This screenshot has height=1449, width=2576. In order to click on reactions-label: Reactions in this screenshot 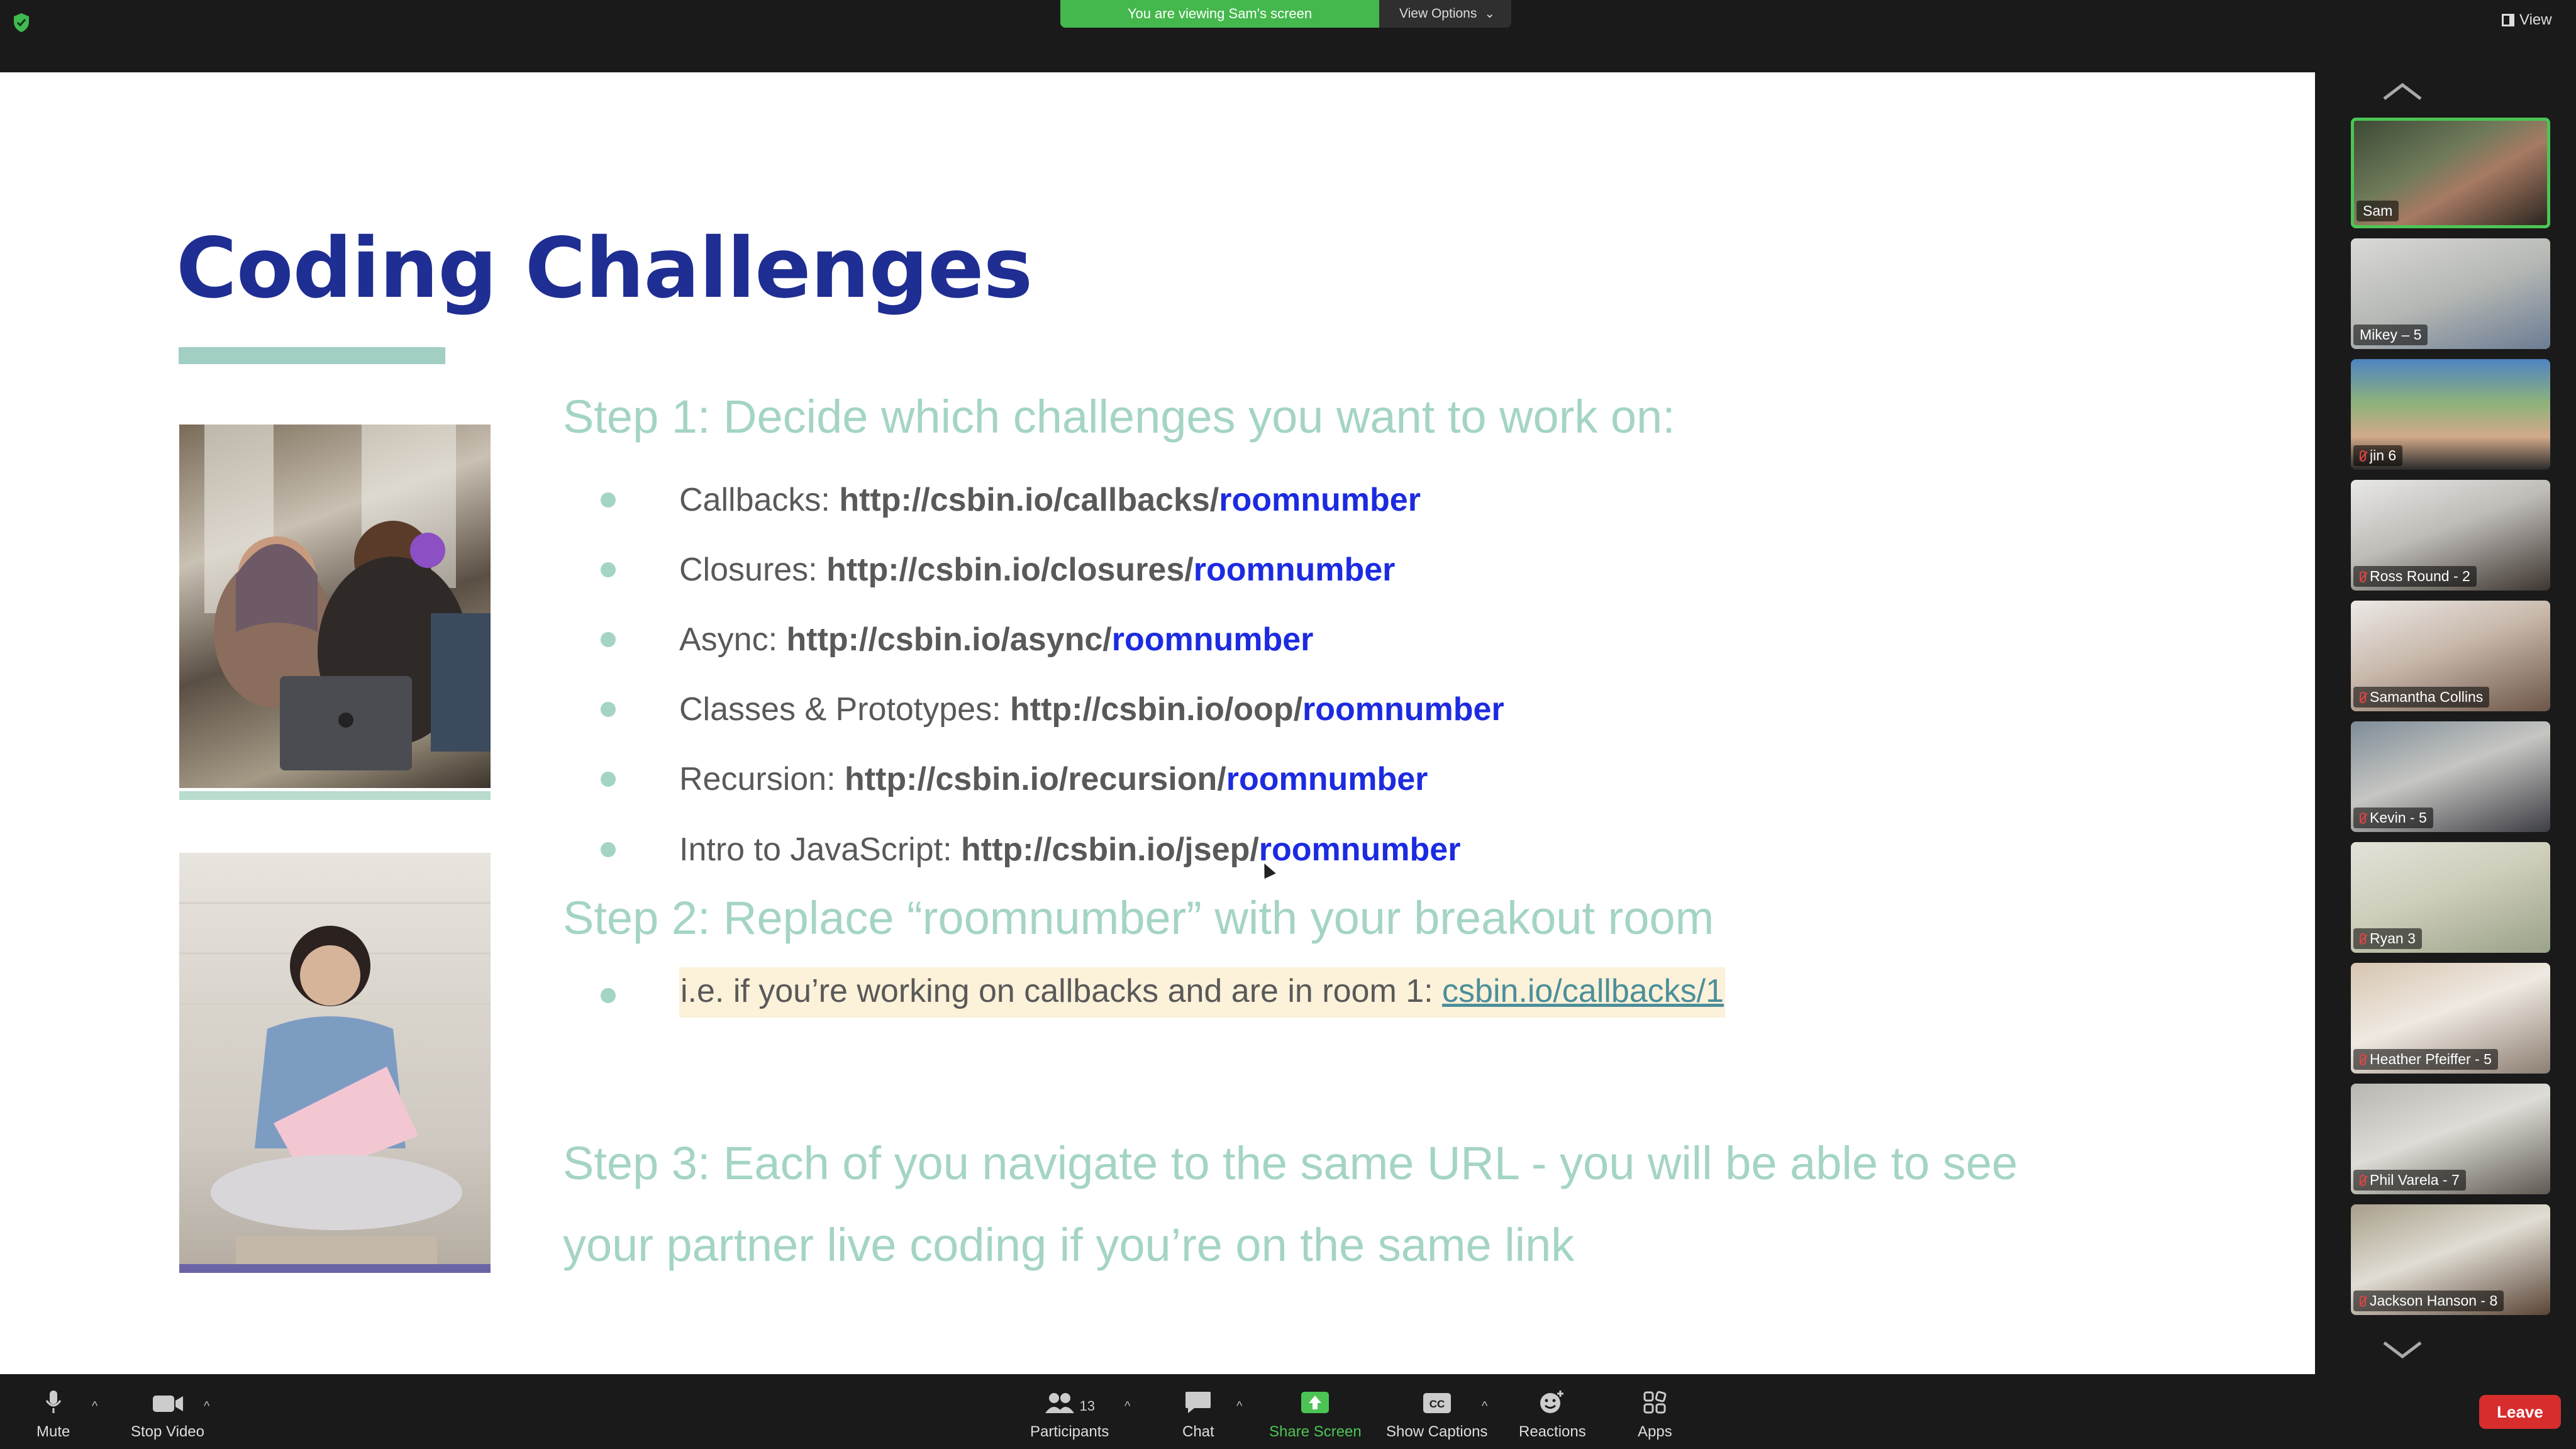, I will do `click(1552, 1431)`.